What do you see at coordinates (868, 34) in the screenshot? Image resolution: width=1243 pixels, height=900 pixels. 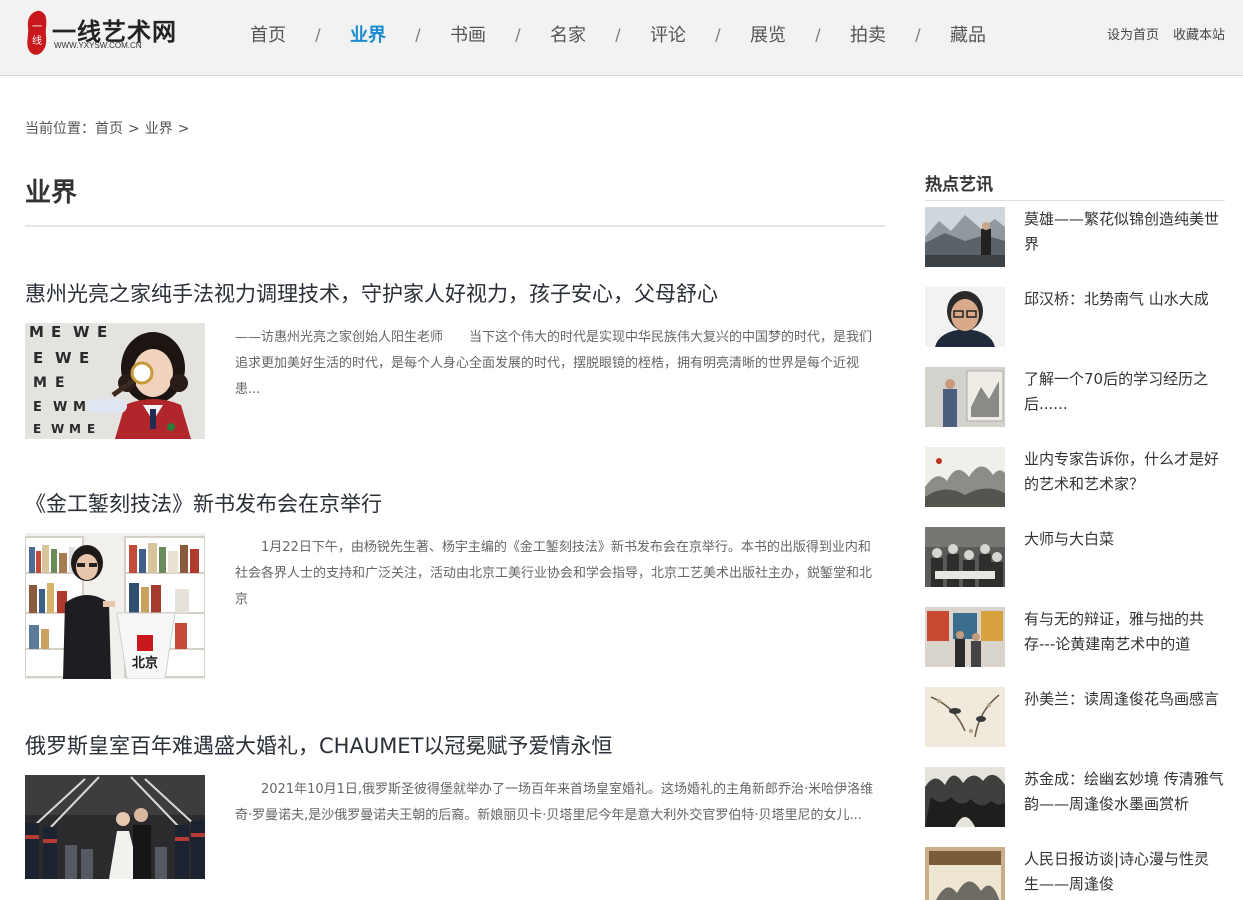 I see `nav-item-auctions: 拍卖` at bounding box center [868, 34].